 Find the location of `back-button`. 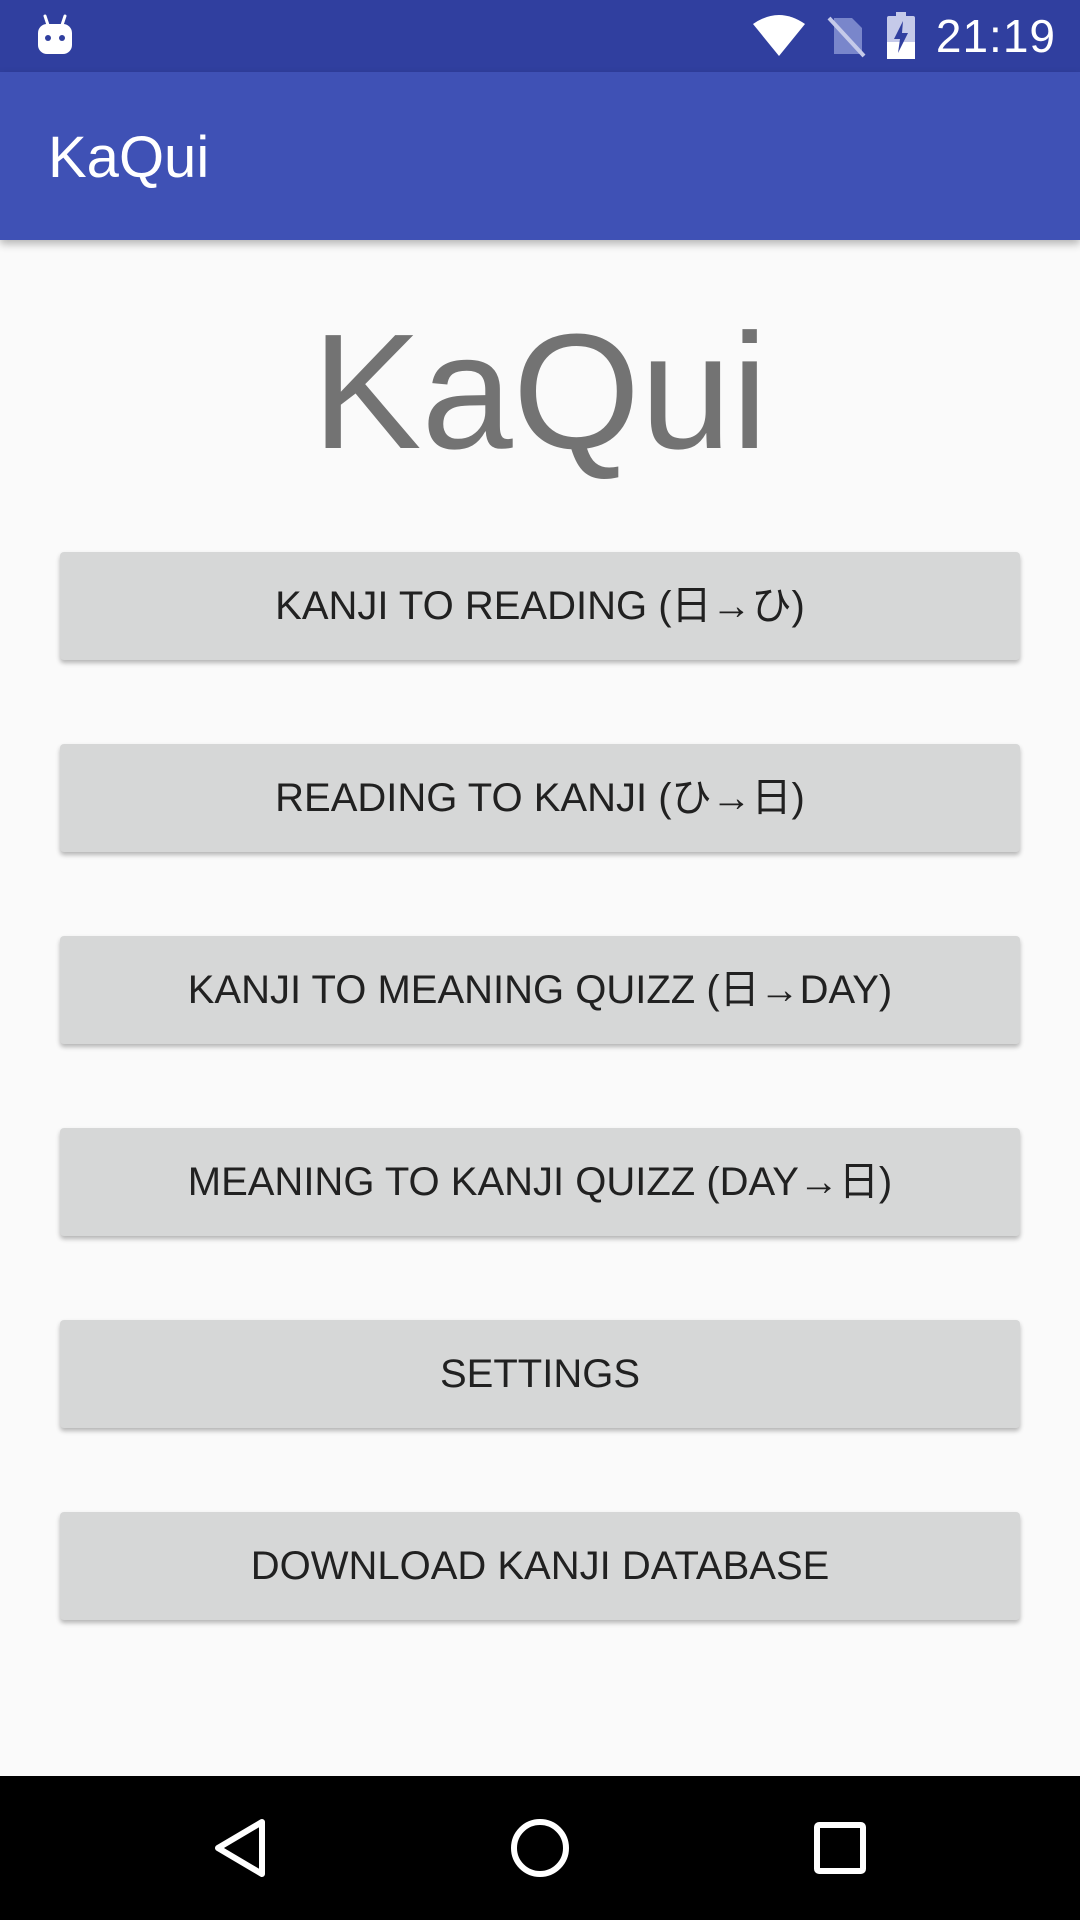

back-button is located at coordinates (240, 1848).